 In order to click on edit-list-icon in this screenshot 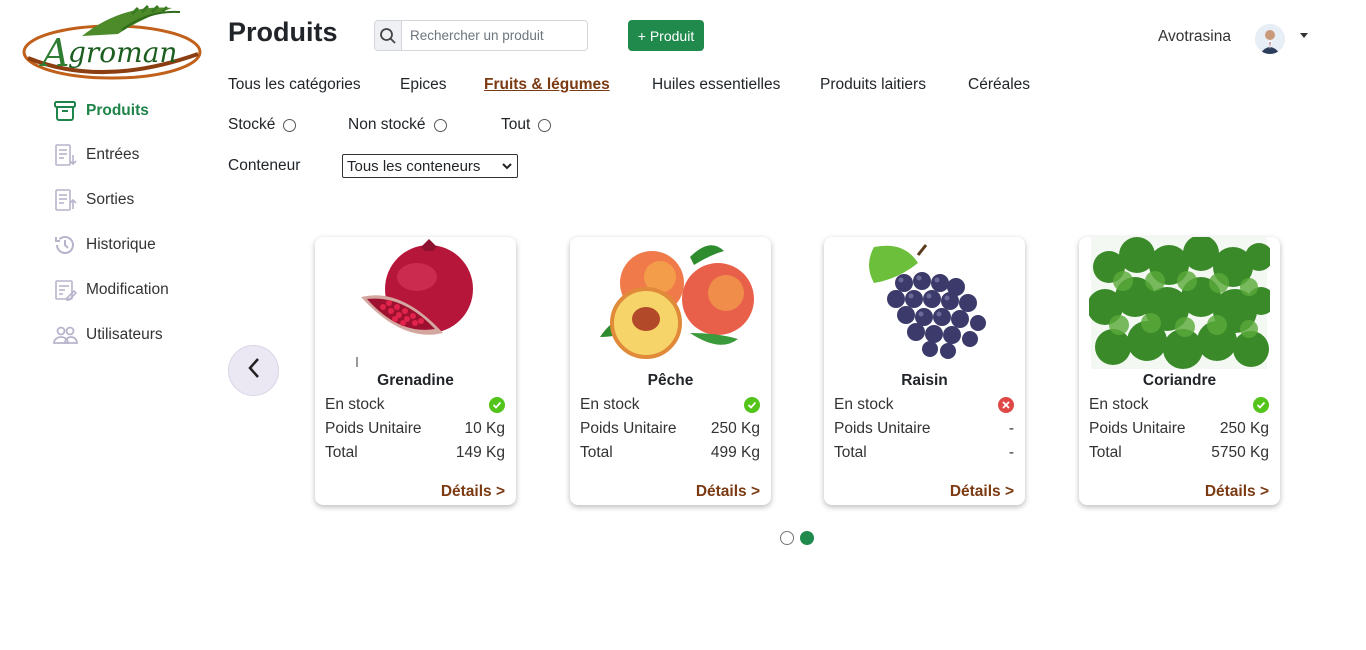, I will do `click(65, 290)`.